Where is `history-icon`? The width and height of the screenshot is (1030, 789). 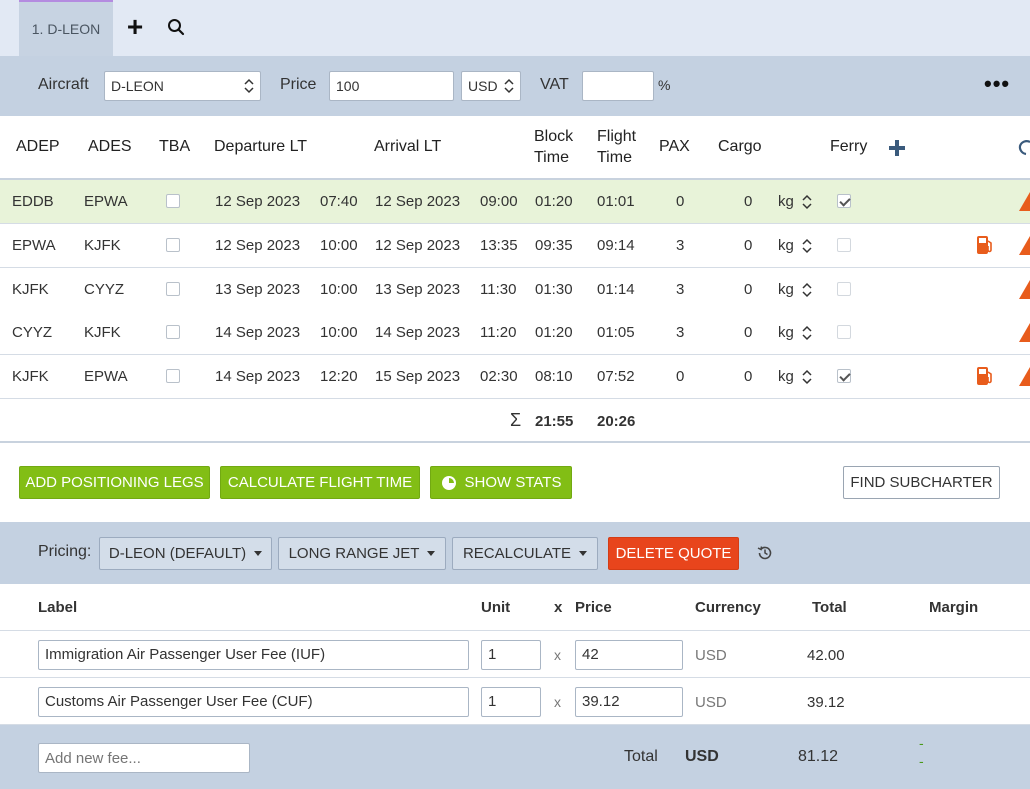
history-icon is located at coordinates (765, 553).